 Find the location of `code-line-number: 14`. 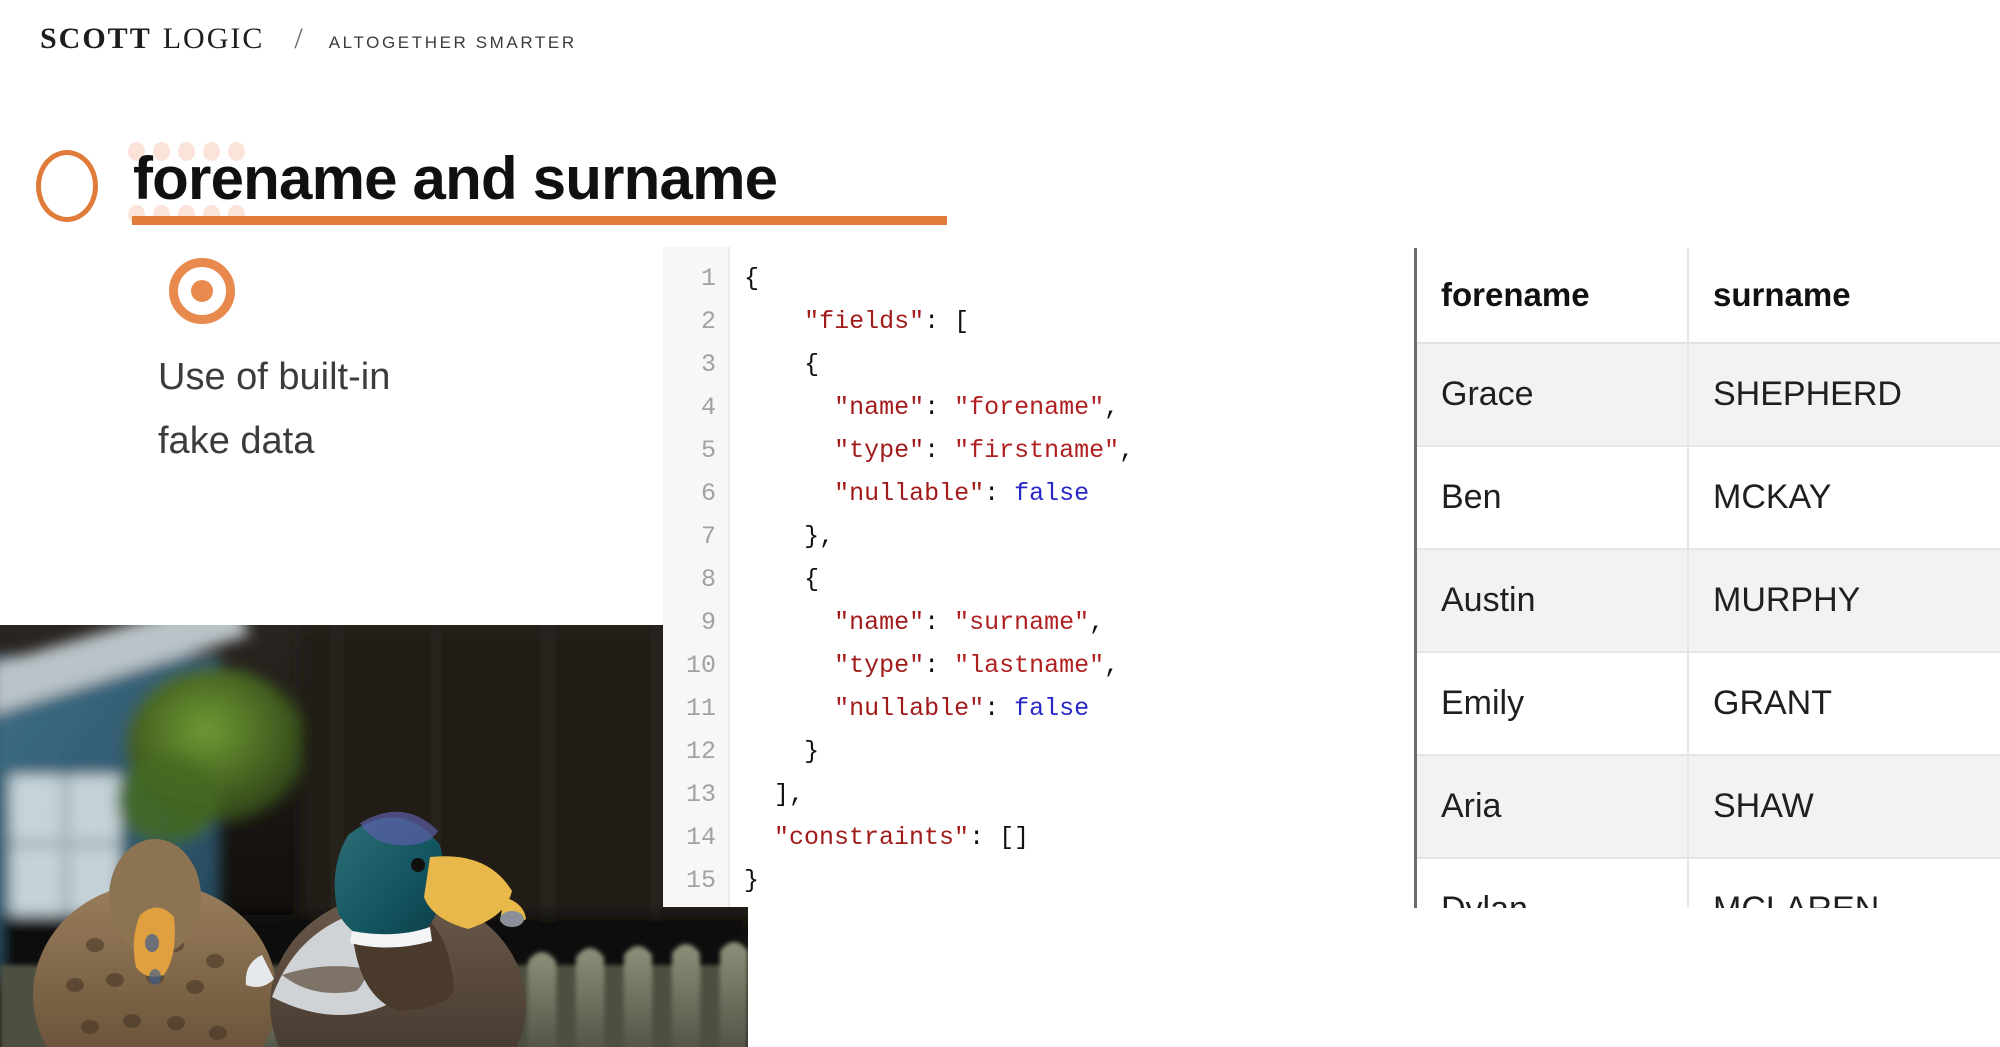

code-line-number: 14 is located at coordinates (700, 837).